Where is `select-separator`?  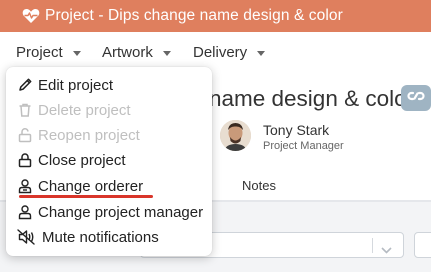
select-separator is located at coordinates (372, 245).